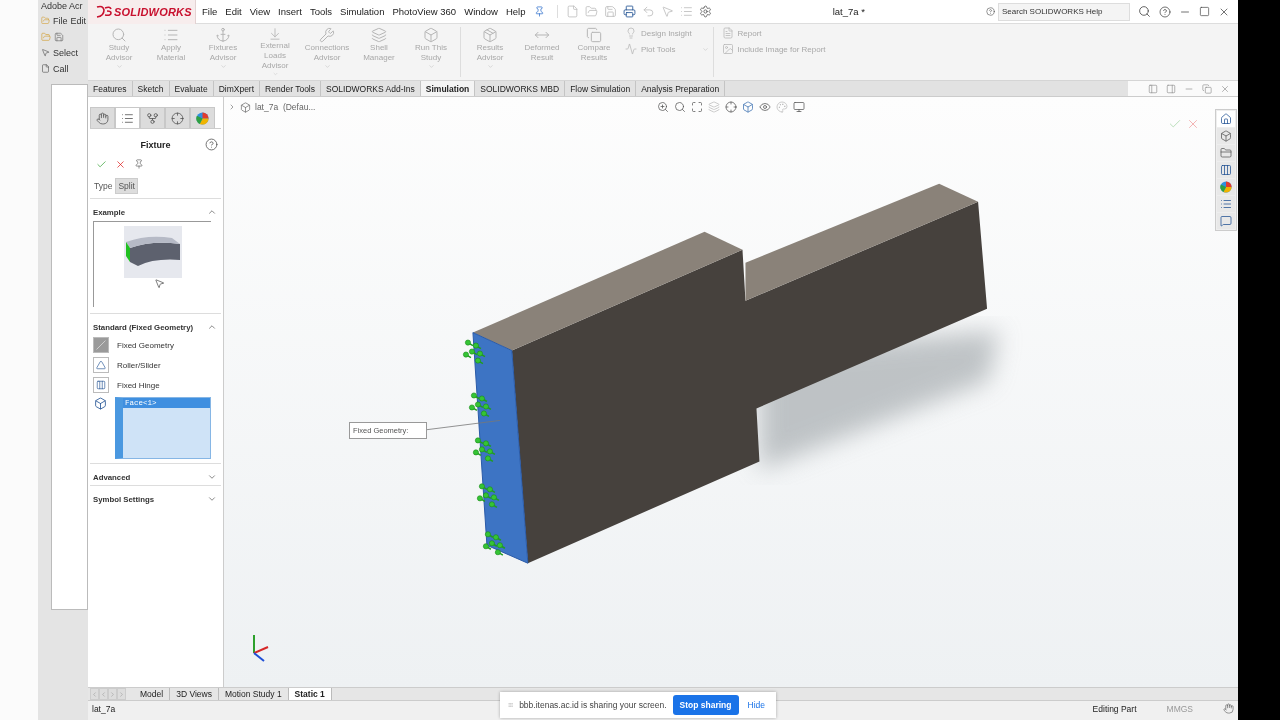  What do you see at coordinates (424, 11) in the screenshot?
I see `menu-item: PhotoView 360` at bounding box center [424, 11].